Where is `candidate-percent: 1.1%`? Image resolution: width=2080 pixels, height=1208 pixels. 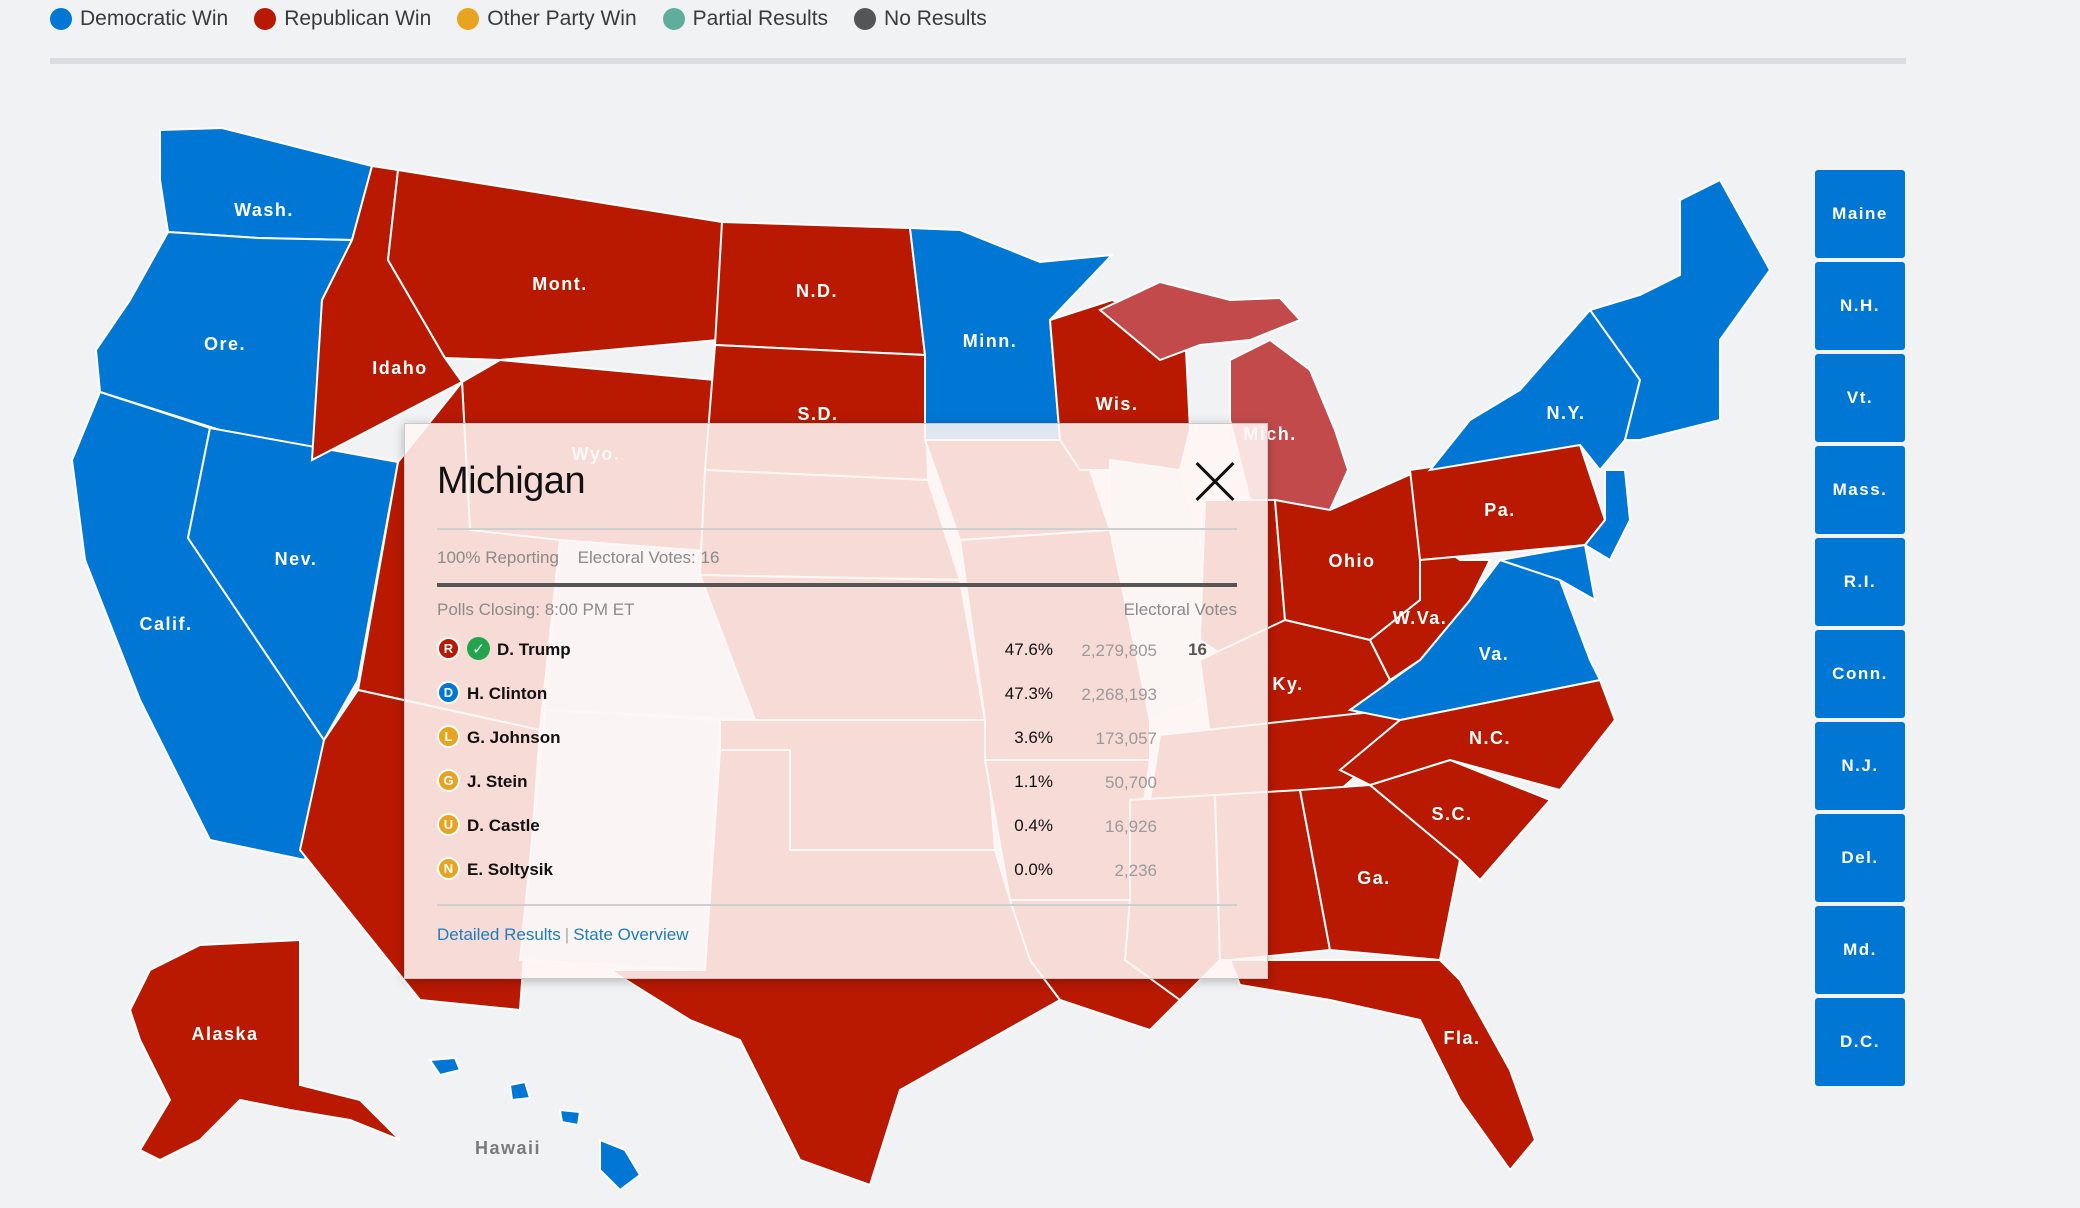 candidate-percent: 1.1% is located at coordinates (1033, 781).